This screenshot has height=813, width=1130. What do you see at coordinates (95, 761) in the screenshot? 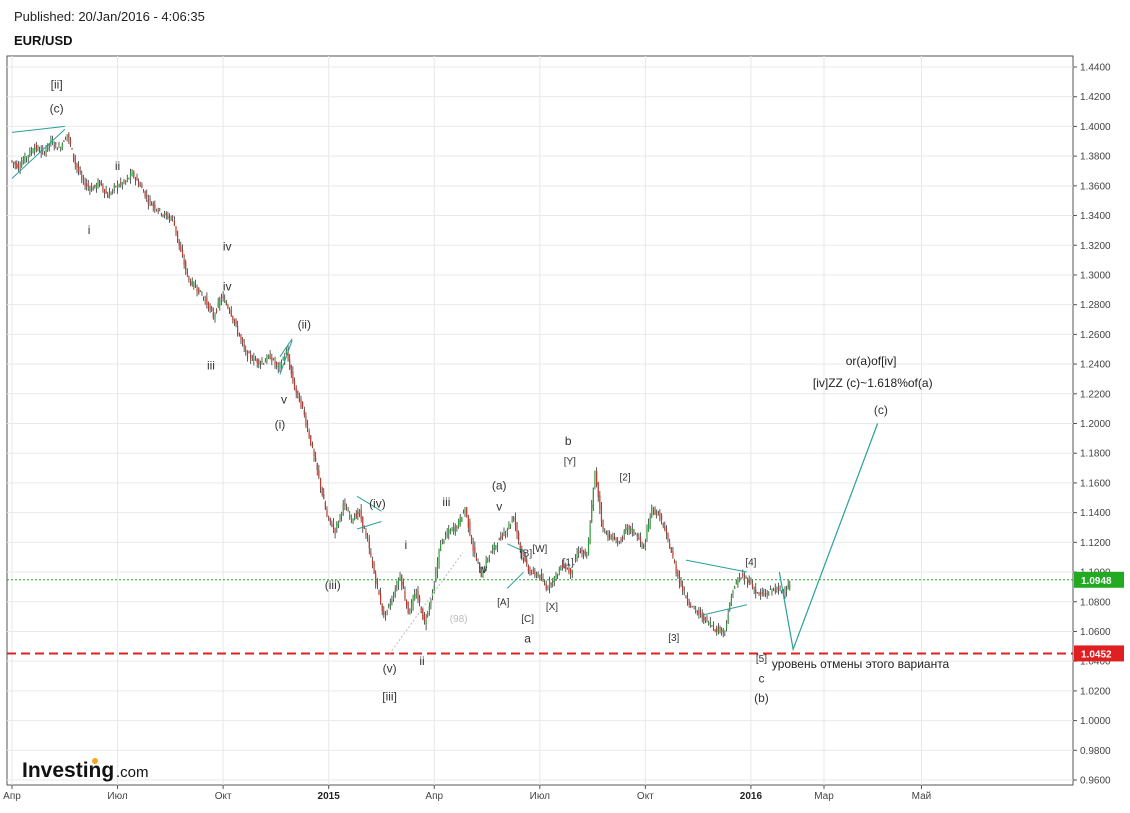
I see `brand-dot-icon` at bounding box center [95, 761].